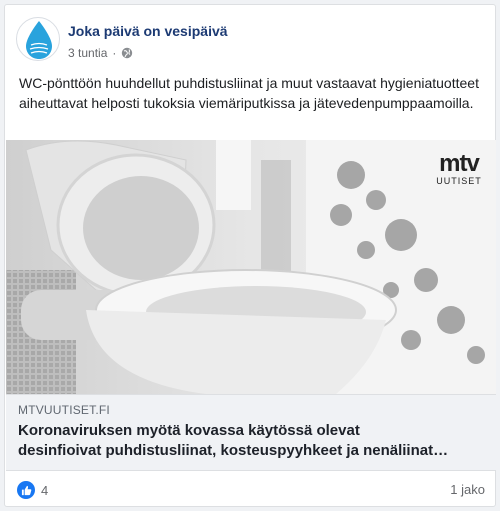 The image size is (500, 511). What do you see at coordinates (467, 489) in the screenshot?
I see `share-count: 1 jako` at bounding box center [467, 489].